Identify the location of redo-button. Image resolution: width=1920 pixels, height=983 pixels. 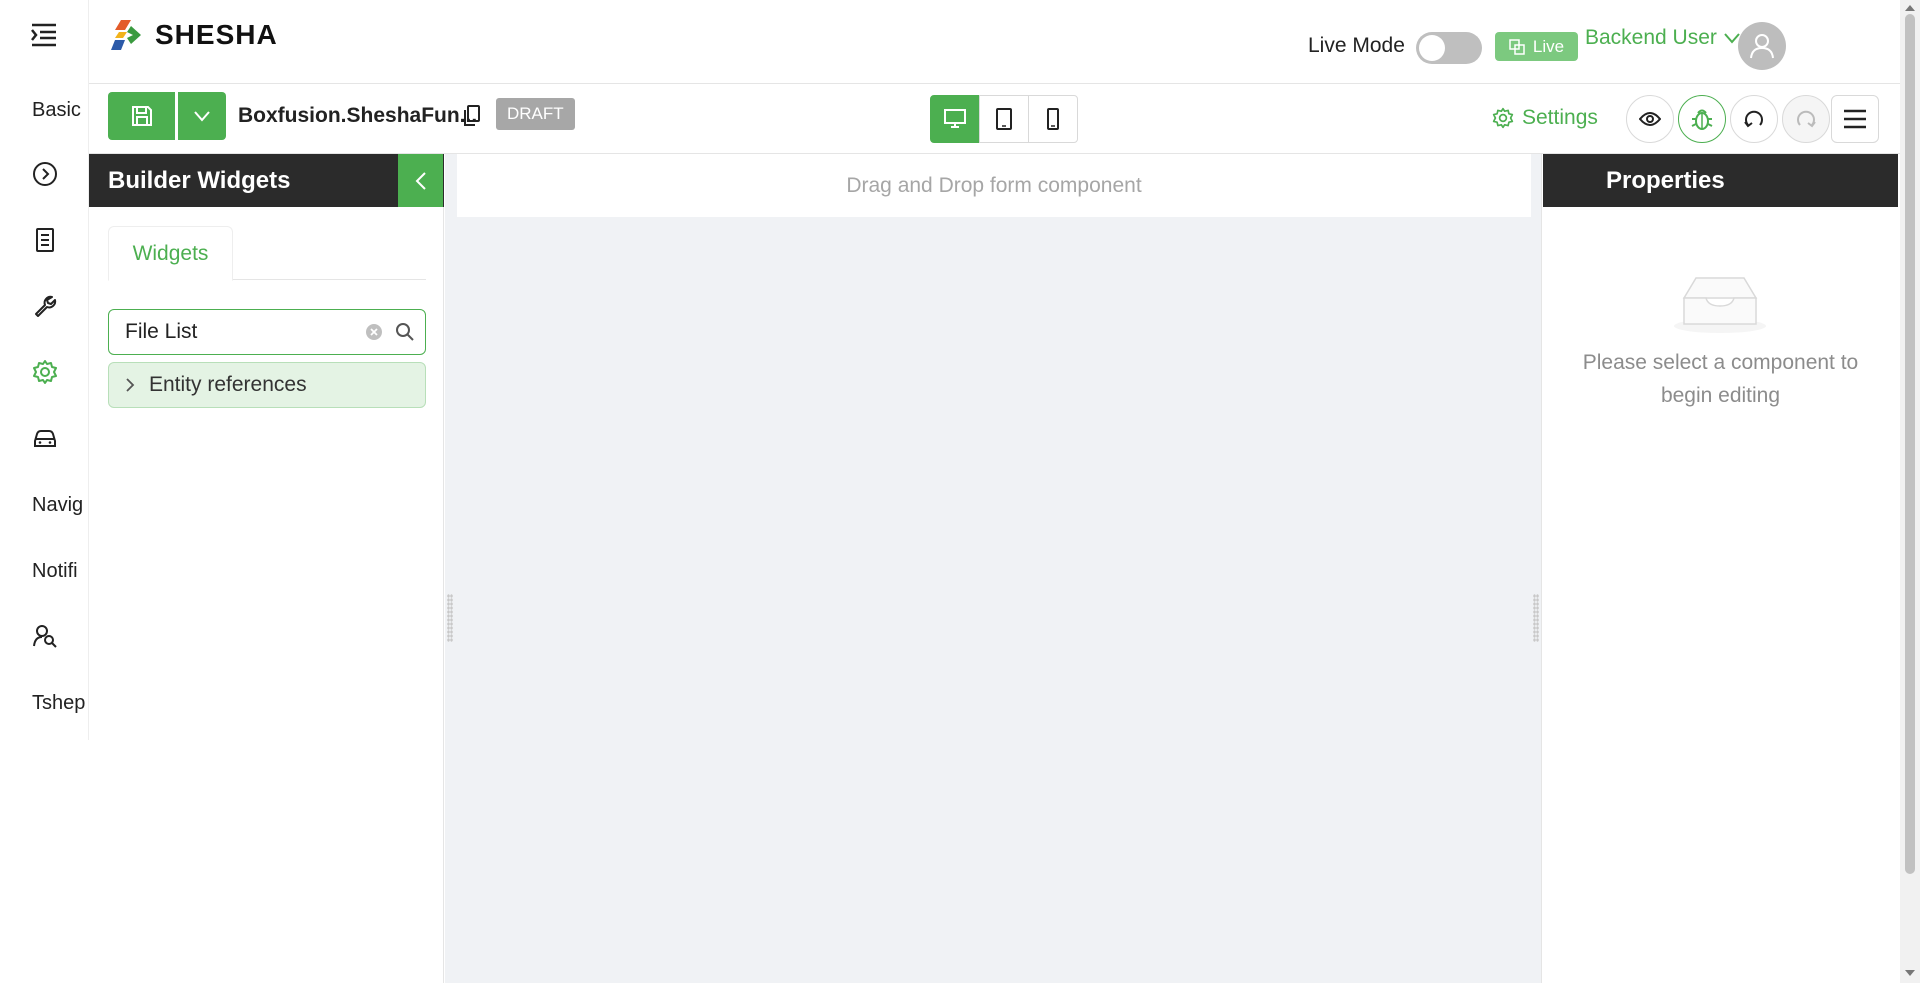
(1806, 119).